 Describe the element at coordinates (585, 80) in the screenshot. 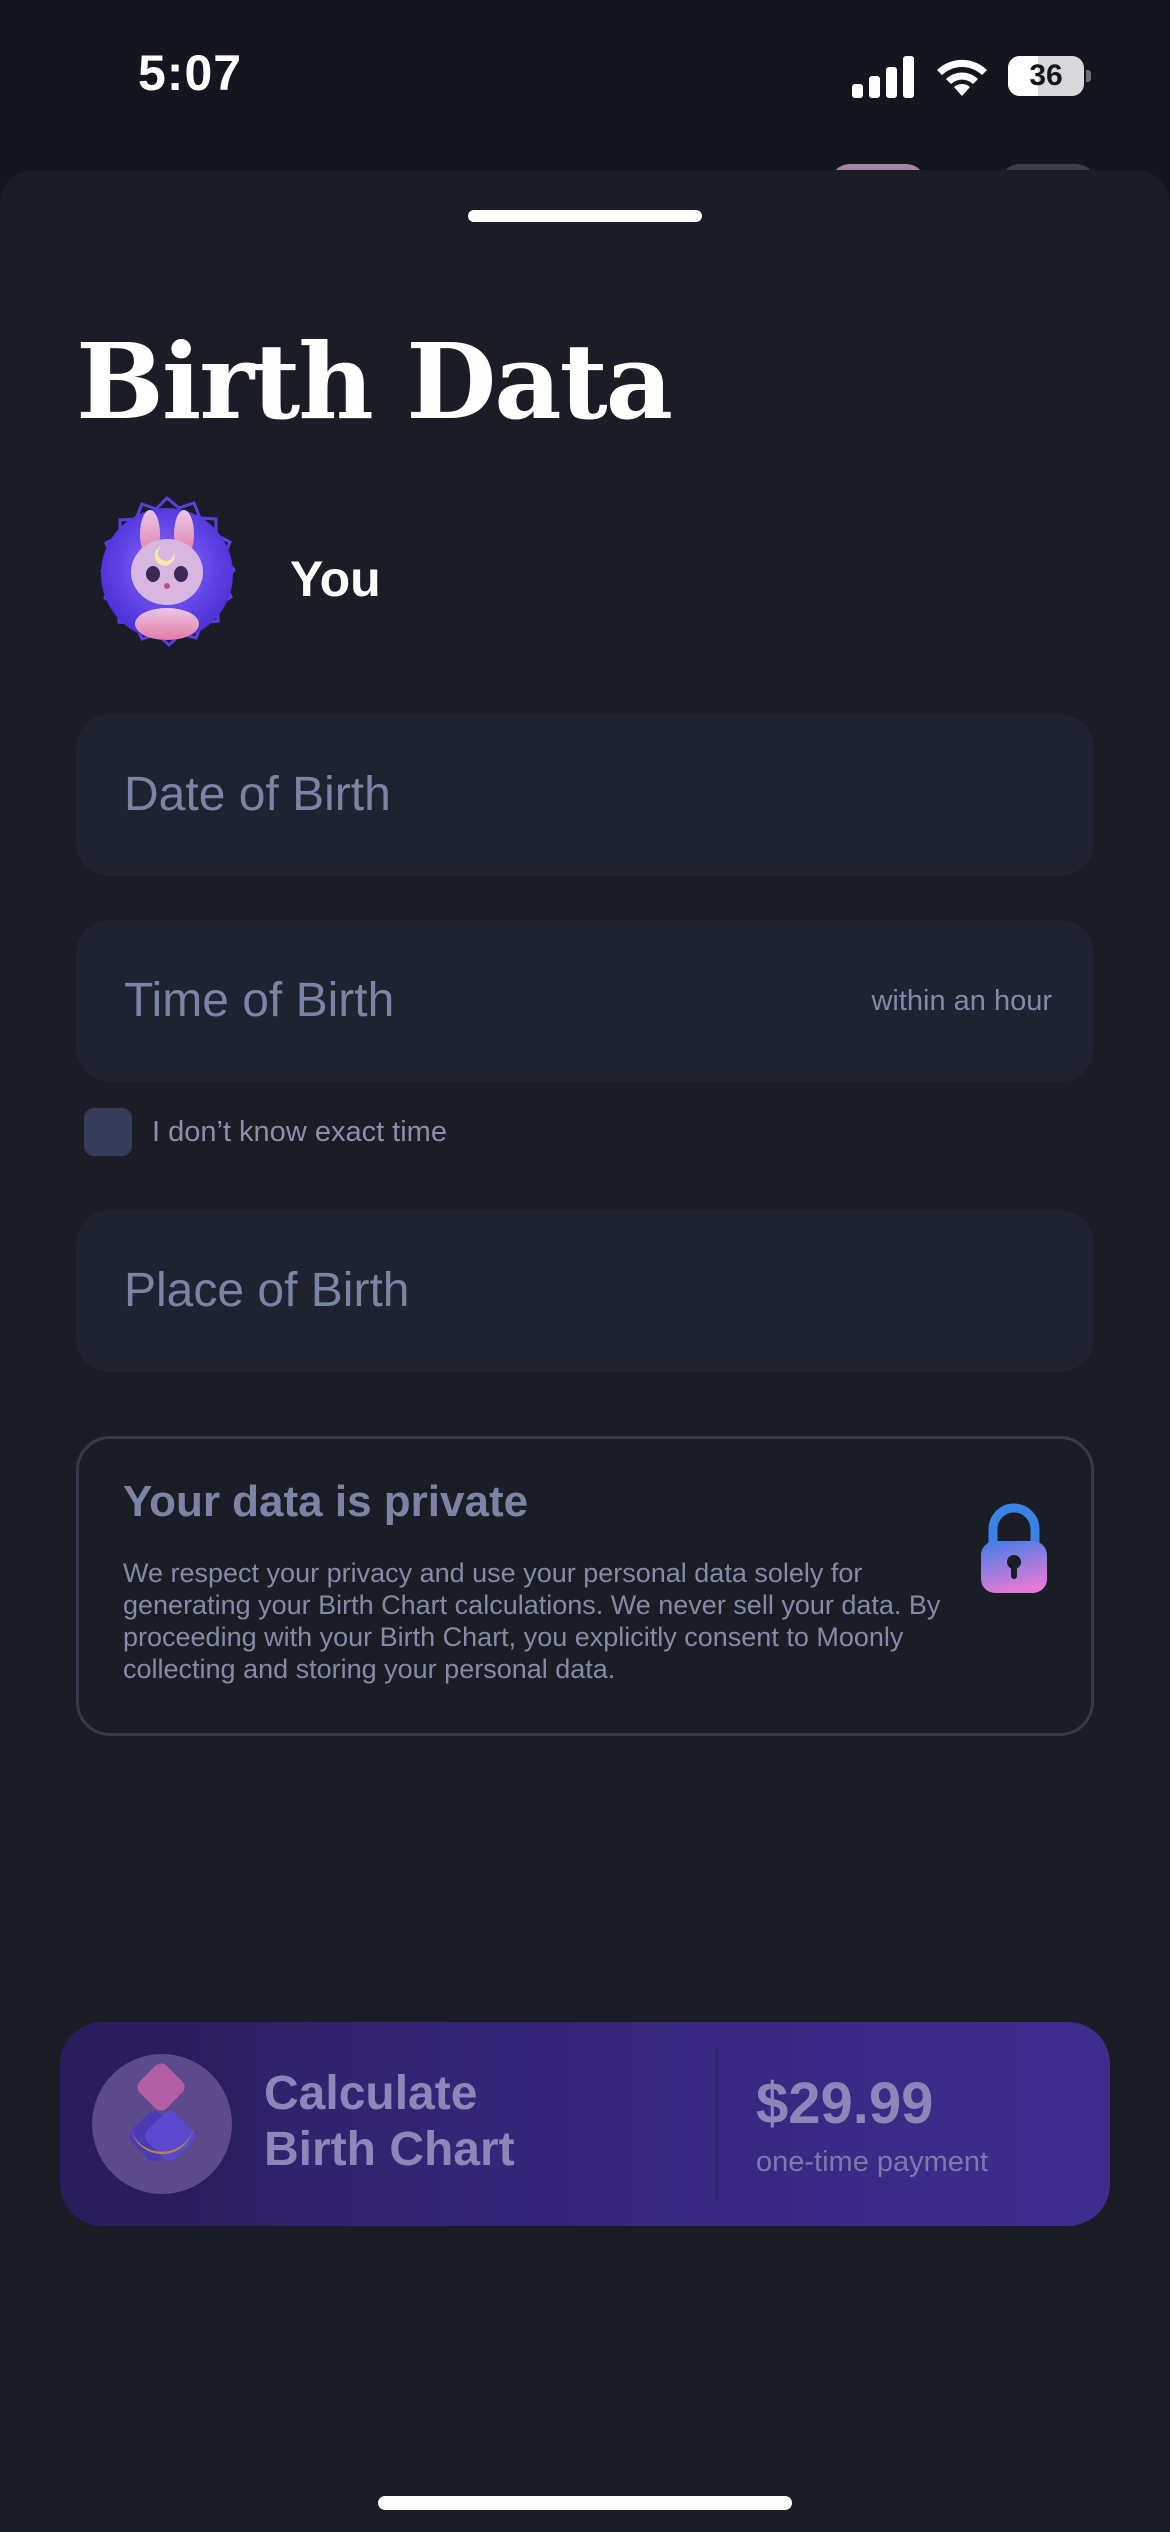

I see `status-bar: 5:07 36` at that location.